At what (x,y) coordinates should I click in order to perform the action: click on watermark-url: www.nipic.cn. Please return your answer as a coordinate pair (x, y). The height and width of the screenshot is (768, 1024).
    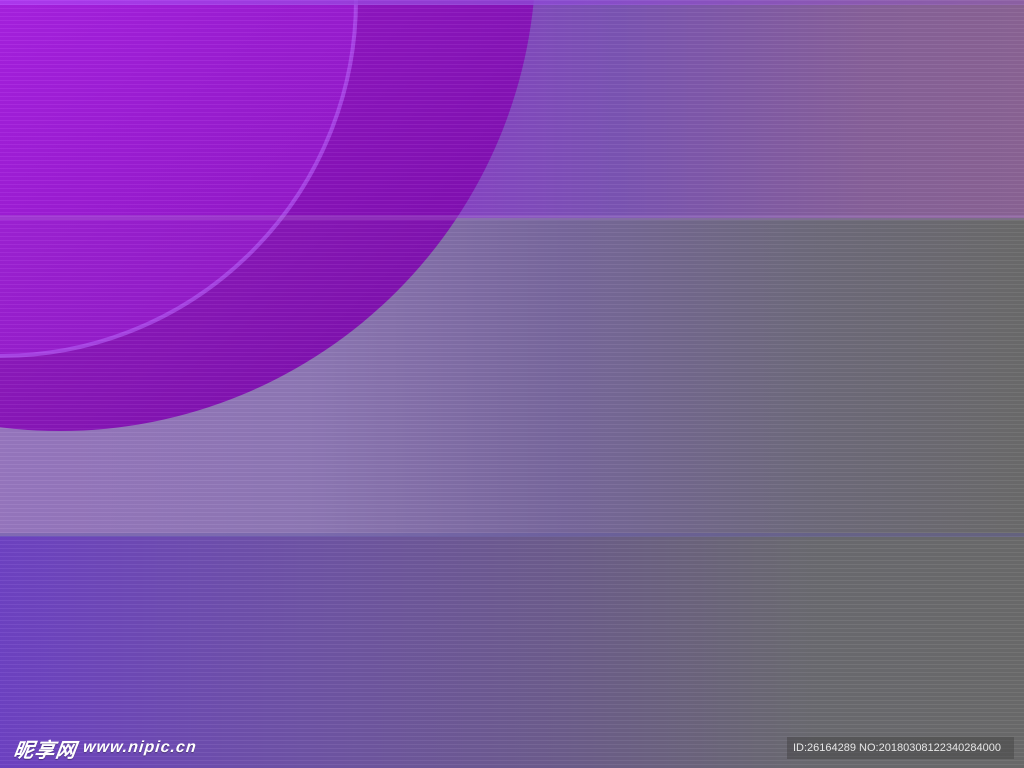
    Looking at the image, I should click on (140, 747).